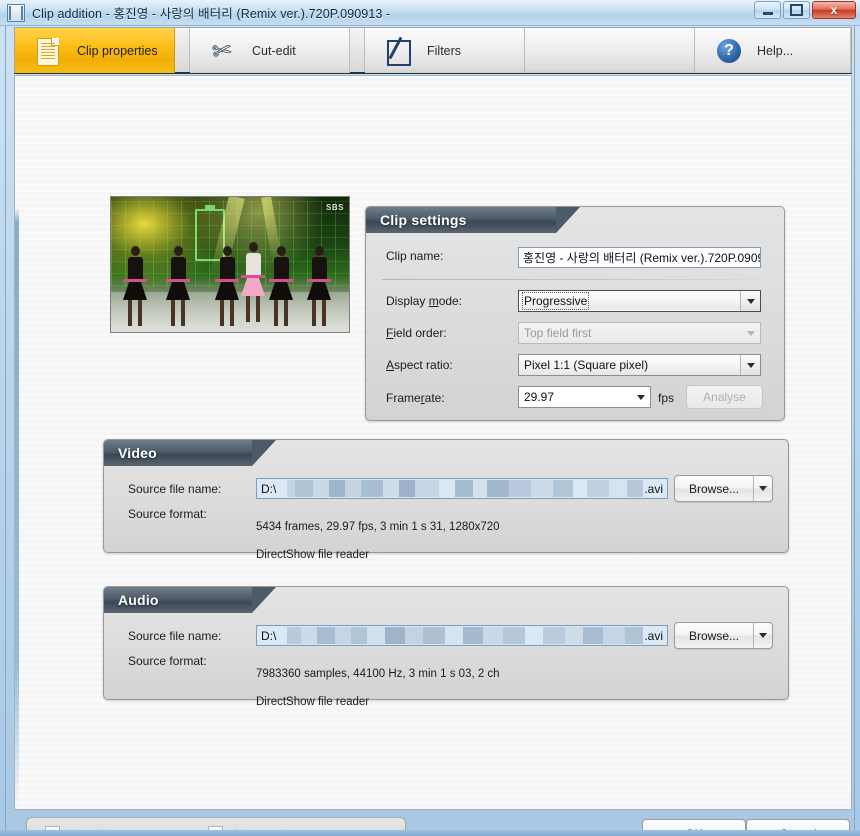 Image resolution: width=860 pixels, height=836 pixels. I want to click on tab-empty-space, so click(610, 50).